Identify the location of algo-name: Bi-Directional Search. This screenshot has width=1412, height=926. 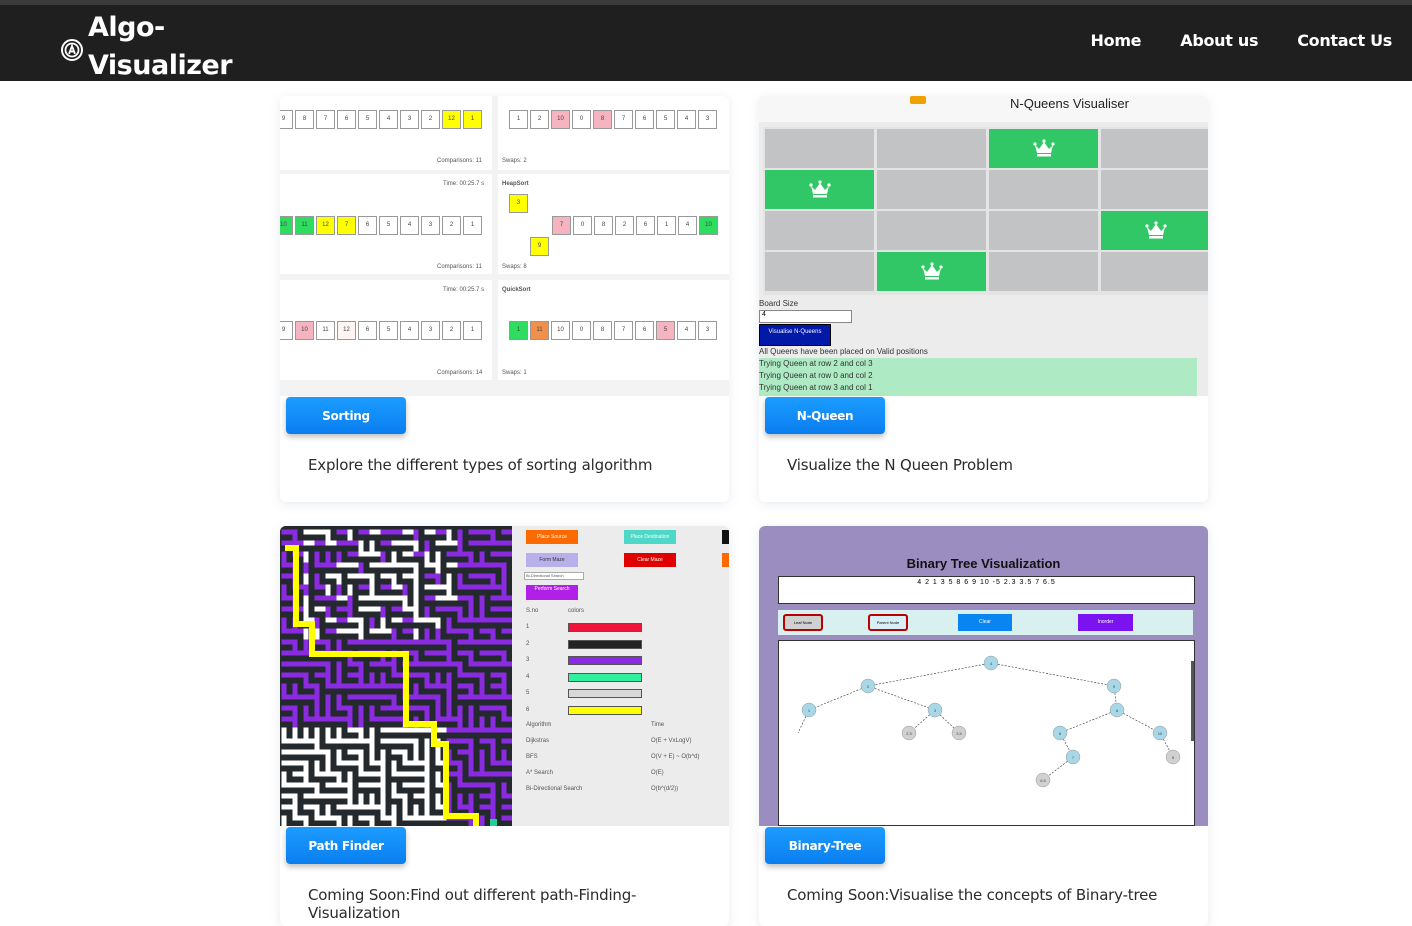
(554, 789).